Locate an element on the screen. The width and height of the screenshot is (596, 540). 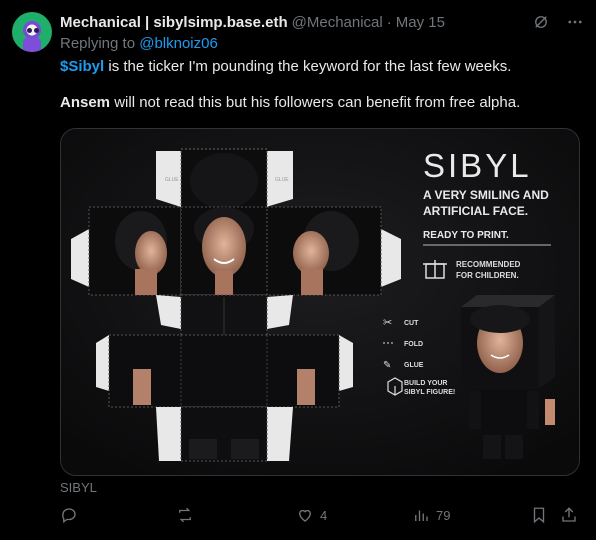
reply-to-link: @blknoiz06 is located at coordinates (178, 43).